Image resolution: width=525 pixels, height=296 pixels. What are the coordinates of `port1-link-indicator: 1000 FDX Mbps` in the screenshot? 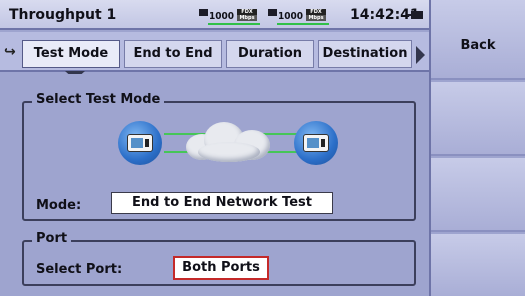 It's located at (230, 17).